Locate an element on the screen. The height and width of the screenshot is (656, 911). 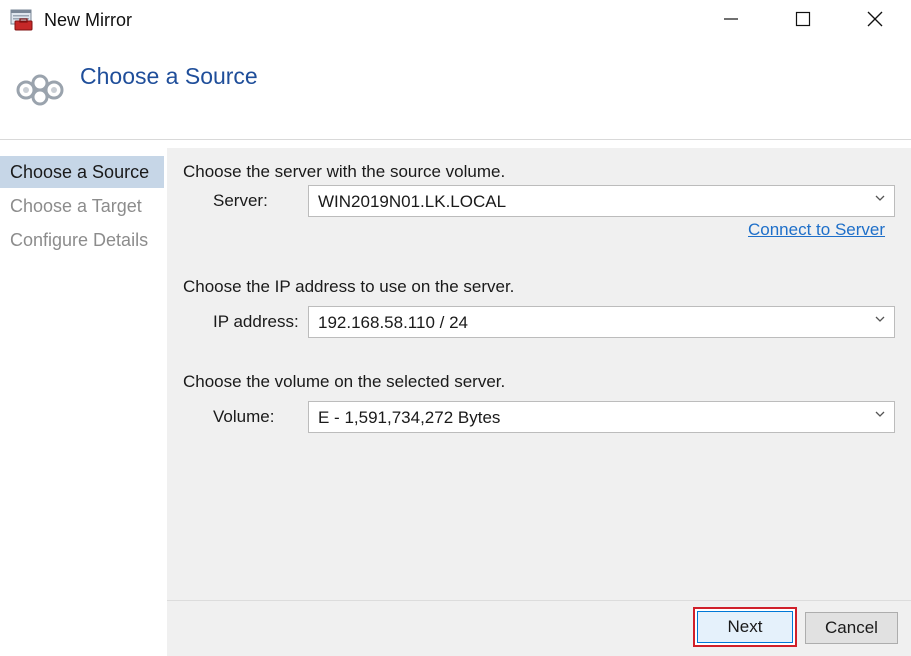
minimize-icon is located at coordinates (731, 21).